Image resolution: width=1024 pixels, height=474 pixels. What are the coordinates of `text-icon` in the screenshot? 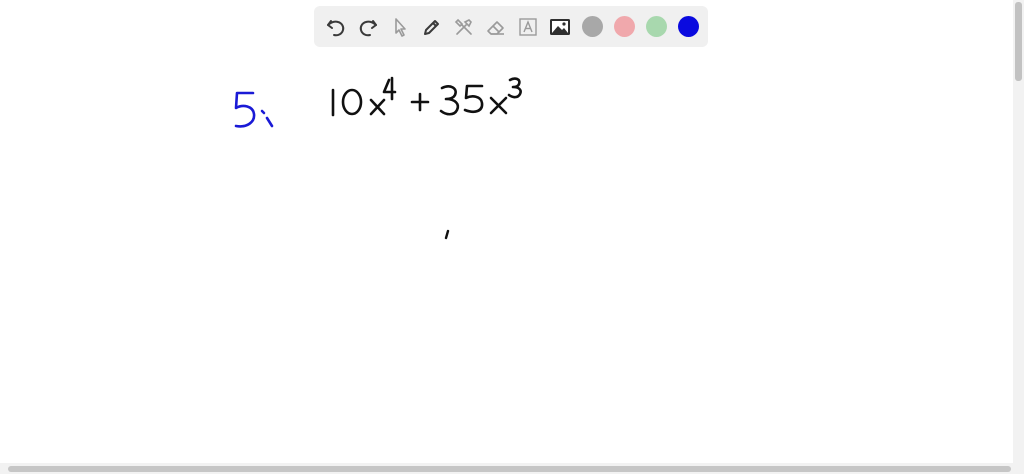 It's located at (528, 26).